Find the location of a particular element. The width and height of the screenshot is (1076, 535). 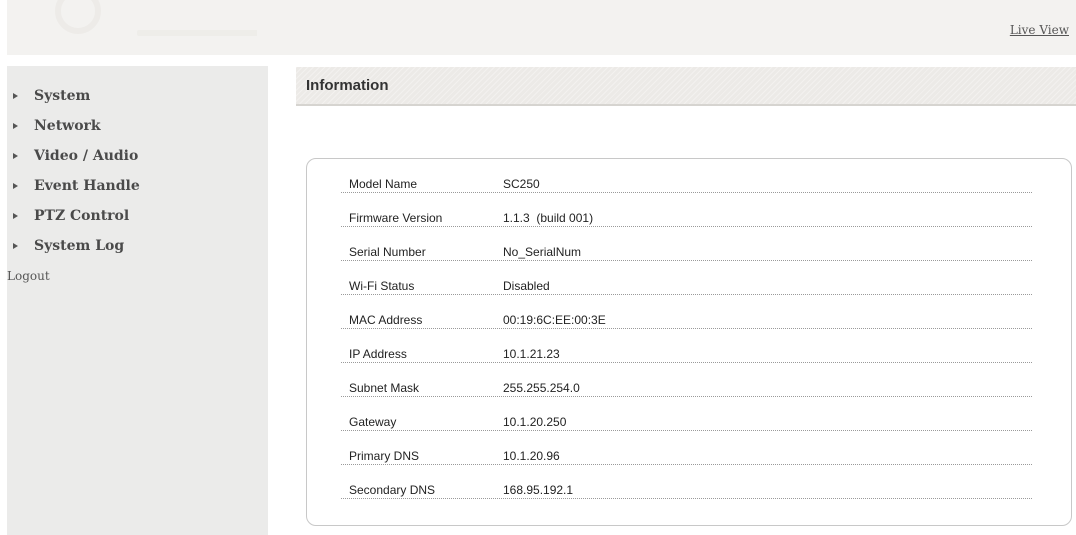

sidebar-item-event-handle: Event Handle is located at coordinates (137, 187).